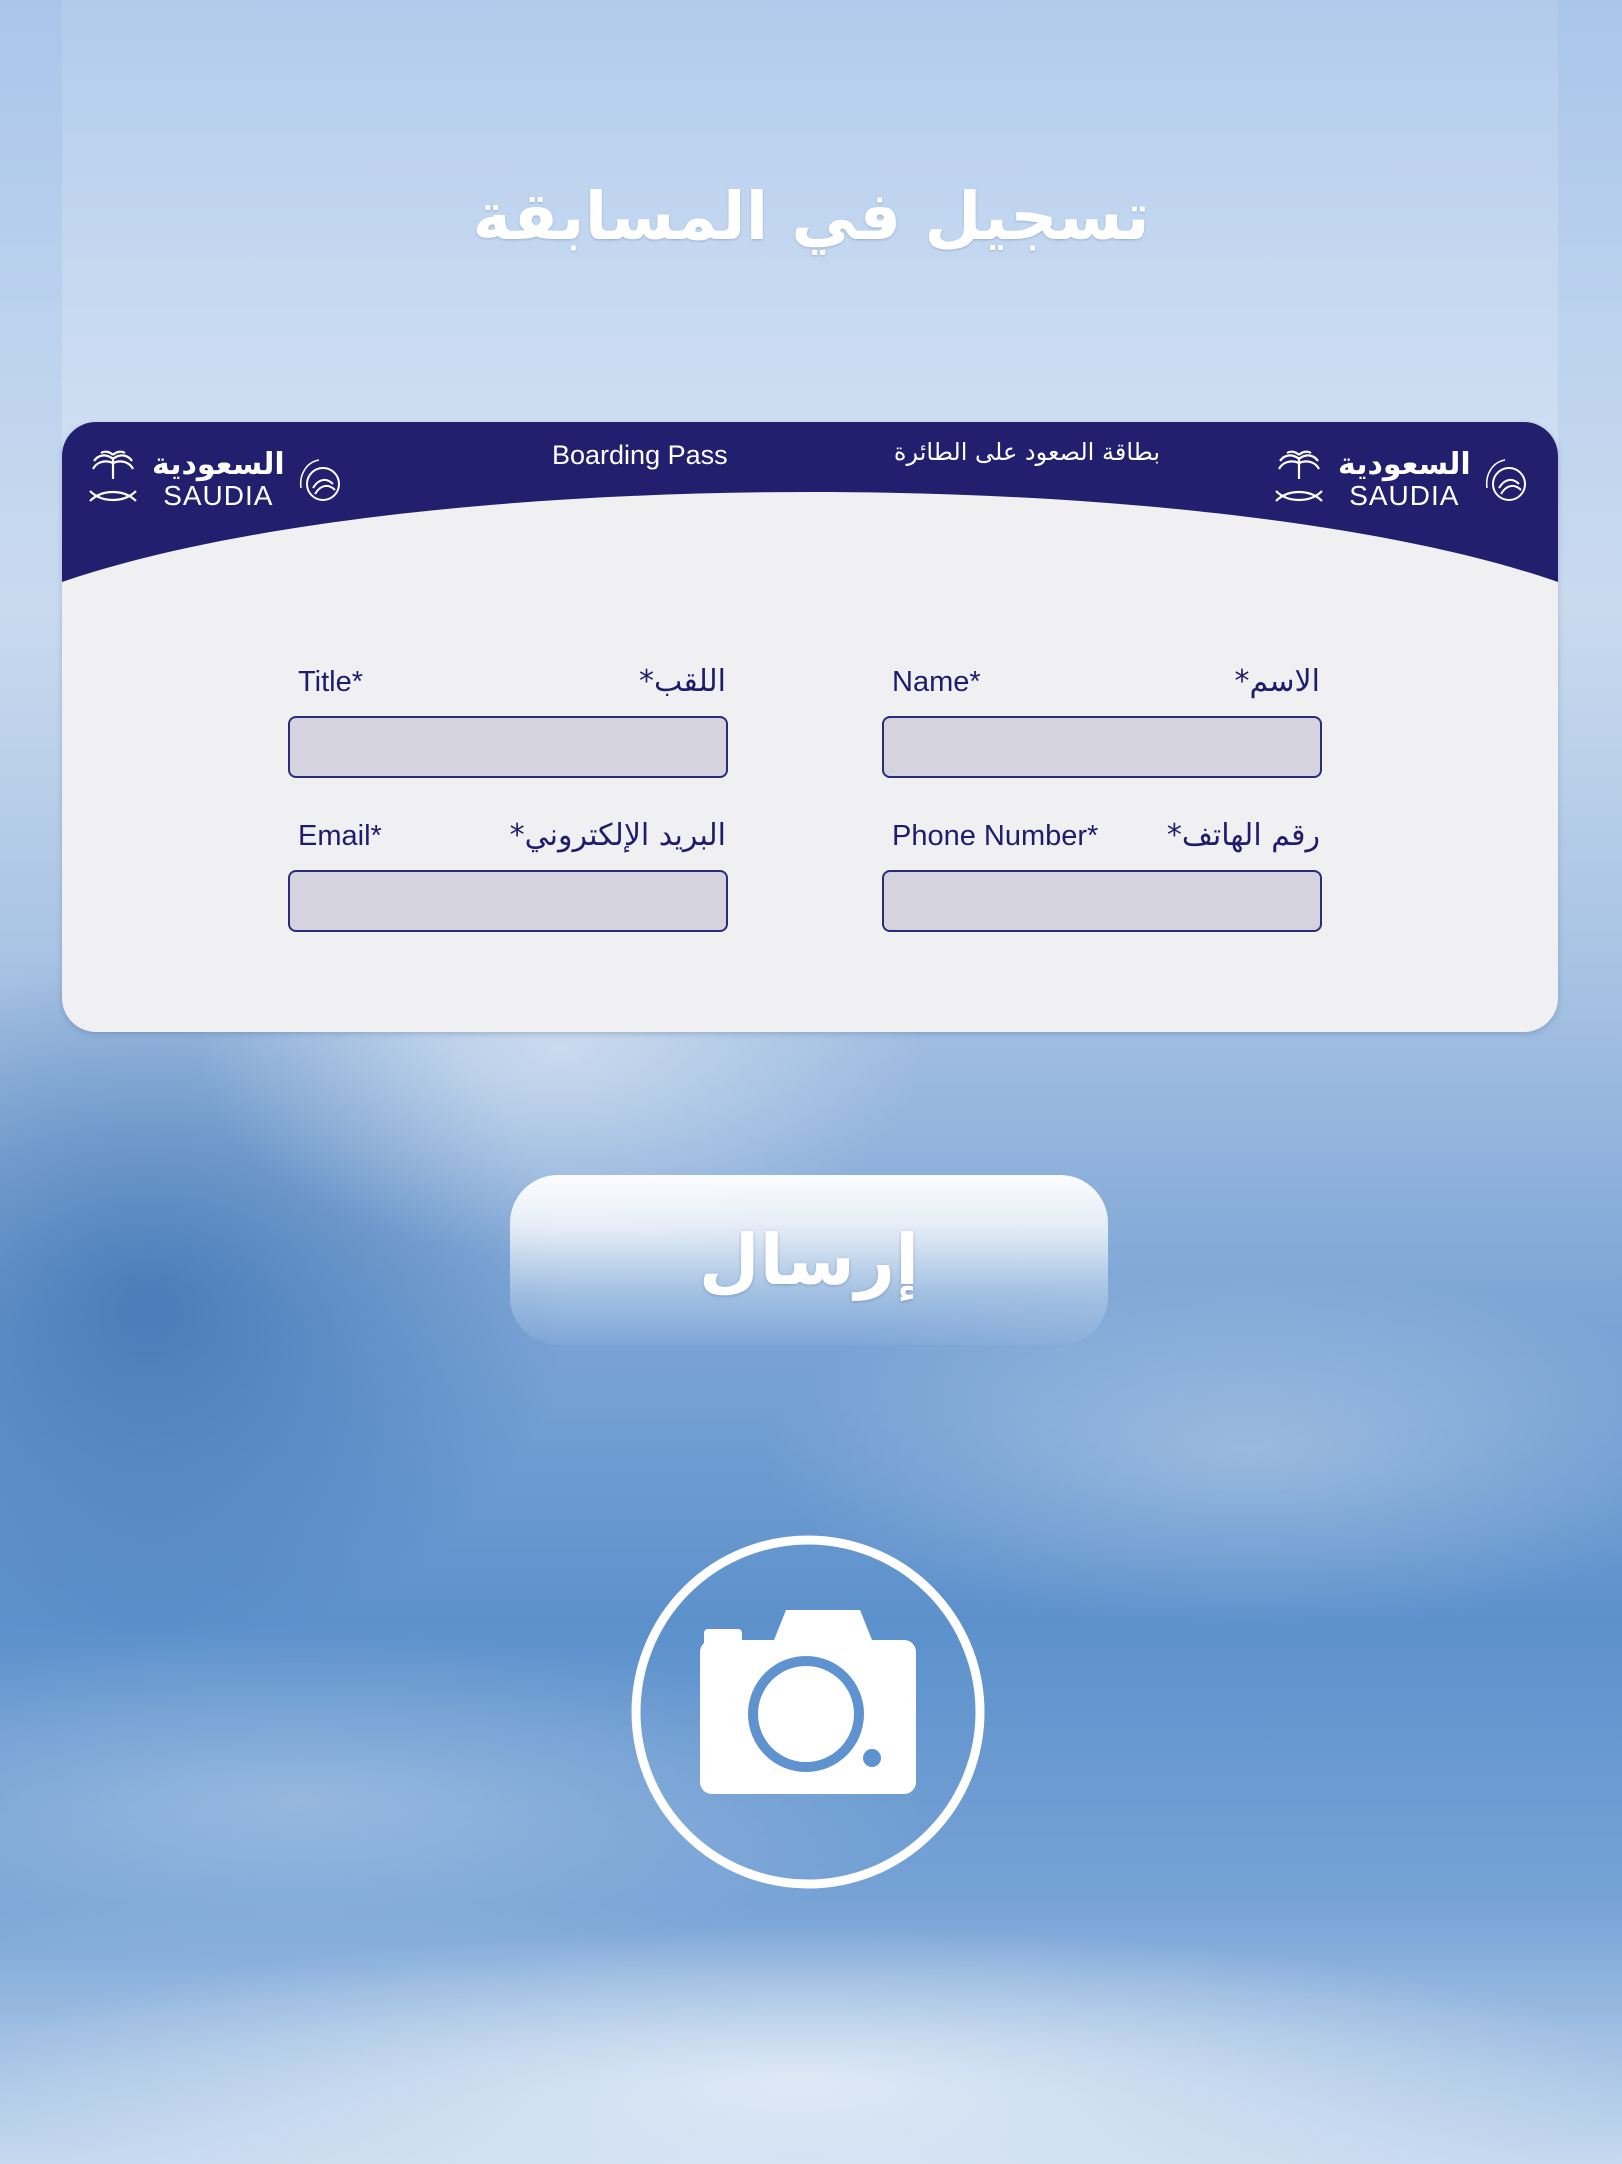 The height and width of the screenshot is (2164, 1622). Describe the element at coordinates (508, 747) in the screenshot. I see `title-input` at that location.